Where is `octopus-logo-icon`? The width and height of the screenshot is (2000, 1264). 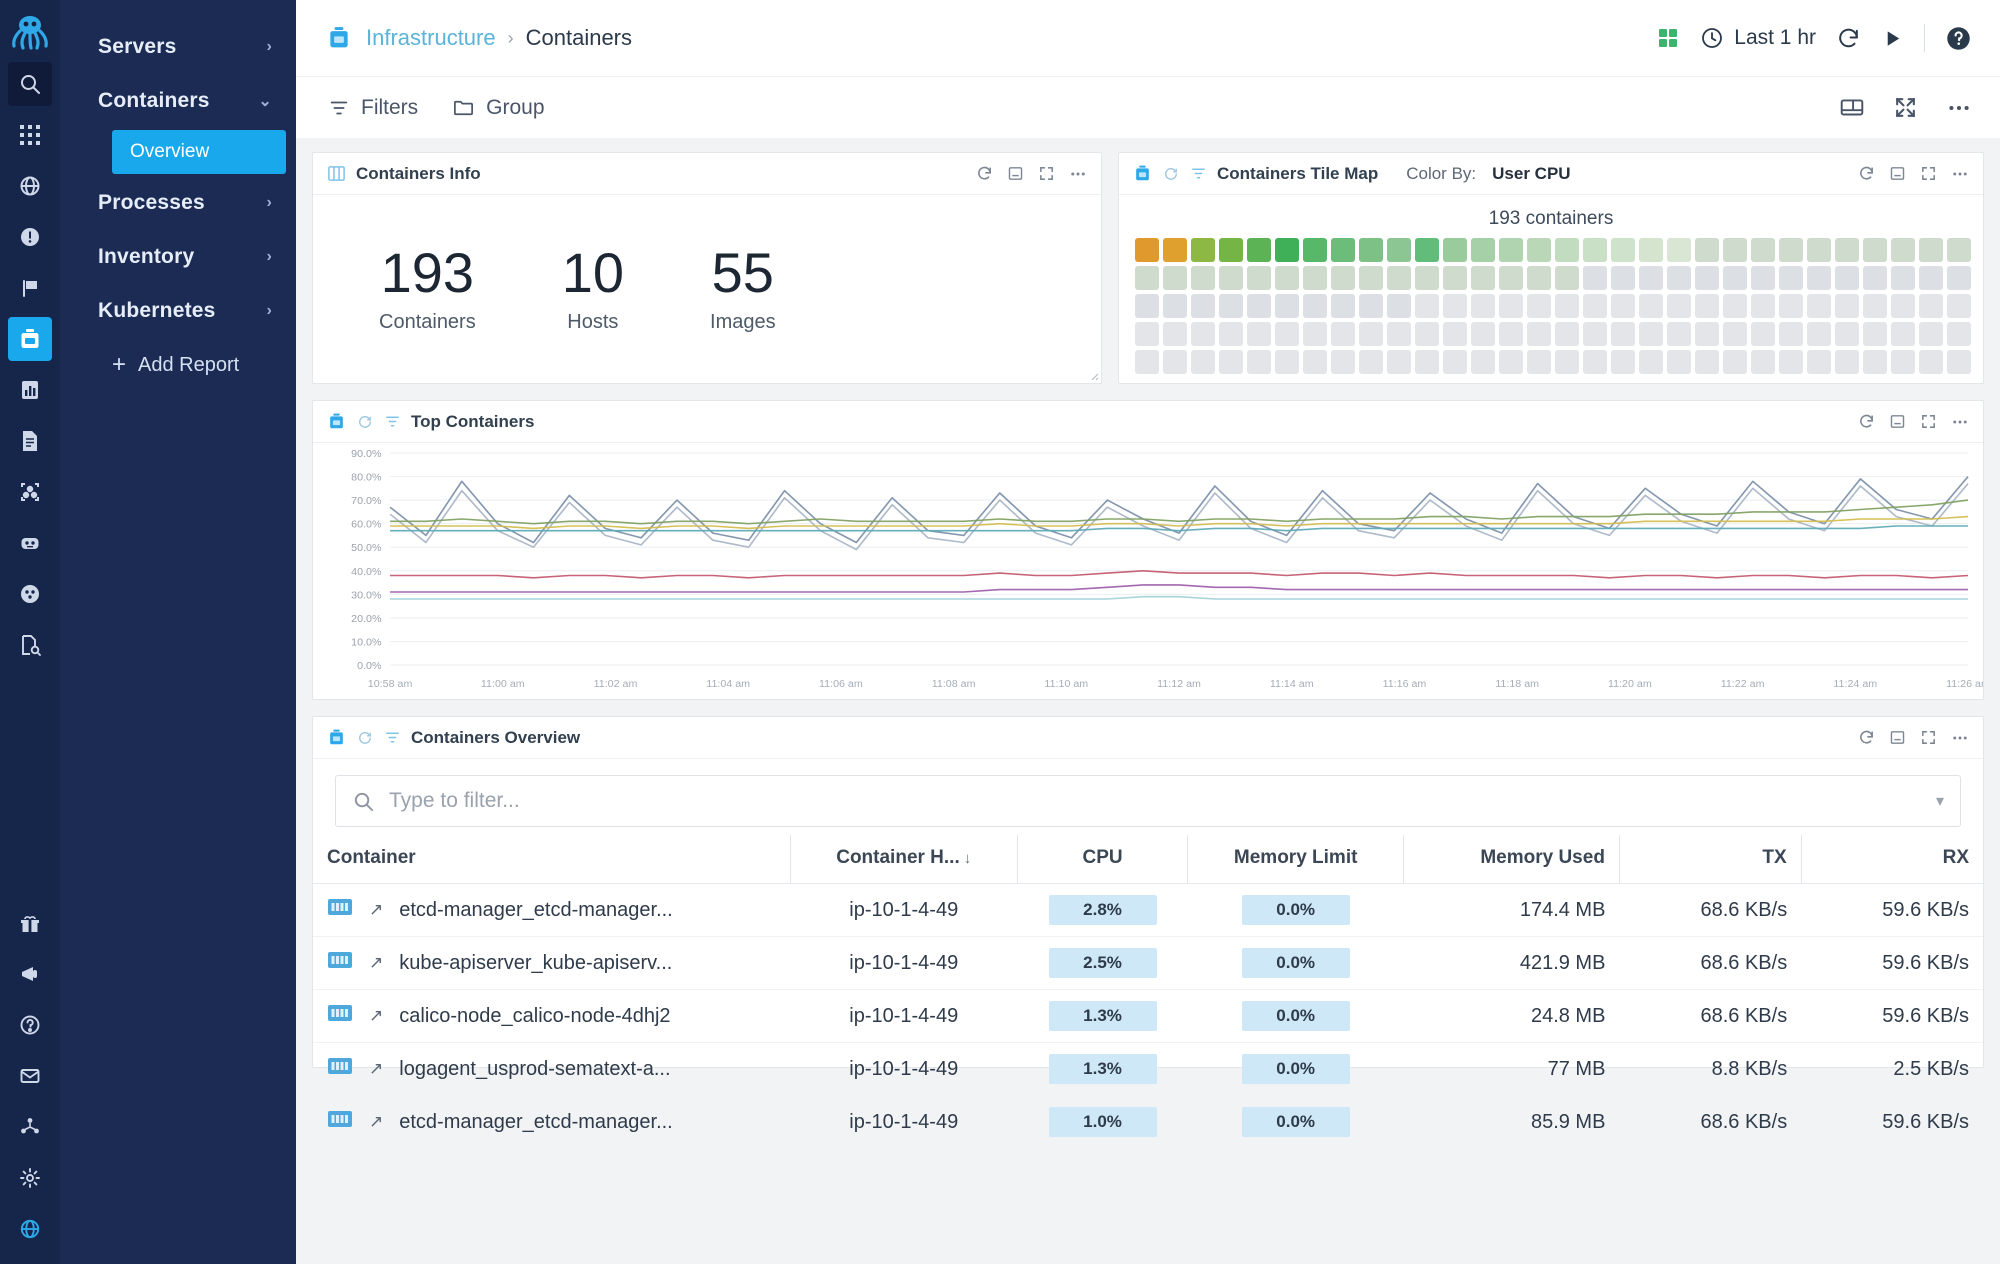
octopus-logo-icon is located at coordinates (30, 32).